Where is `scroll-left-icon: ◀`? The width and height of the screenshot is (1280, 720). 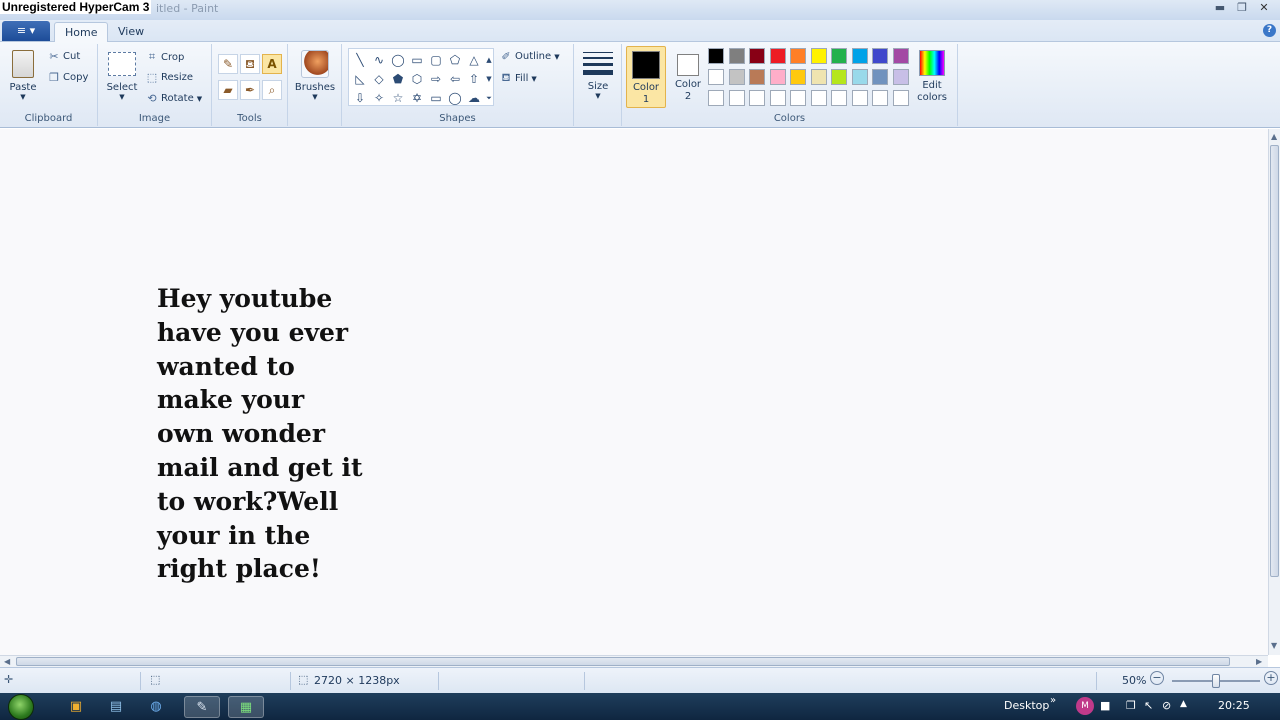
scroll-left-icon: ◀ is located at coordinates (7, 661).